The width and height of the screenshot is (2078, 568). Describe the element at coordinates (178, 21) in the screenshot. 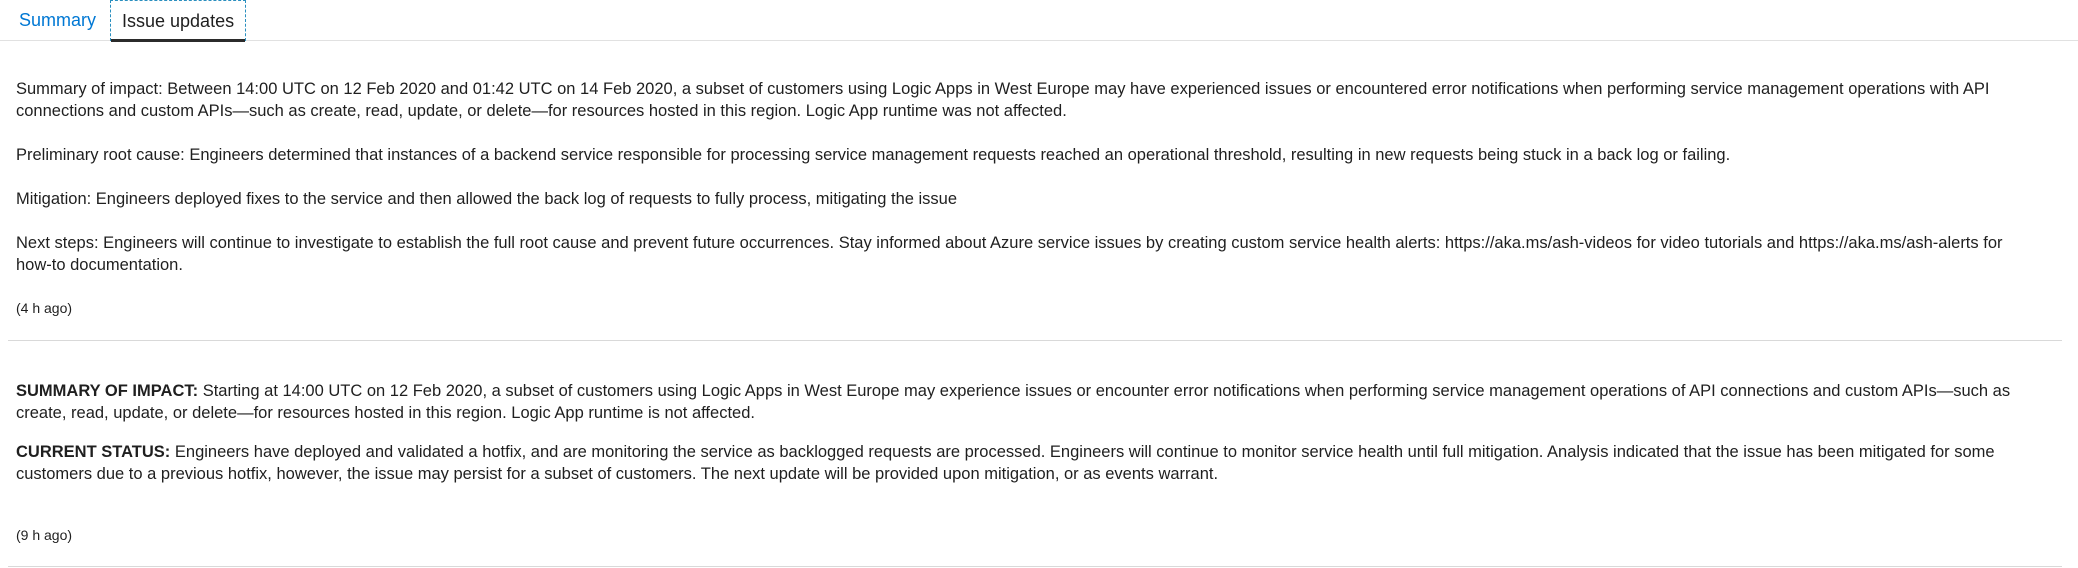

I see `tab-issue-updates: Issue updates` at that location.